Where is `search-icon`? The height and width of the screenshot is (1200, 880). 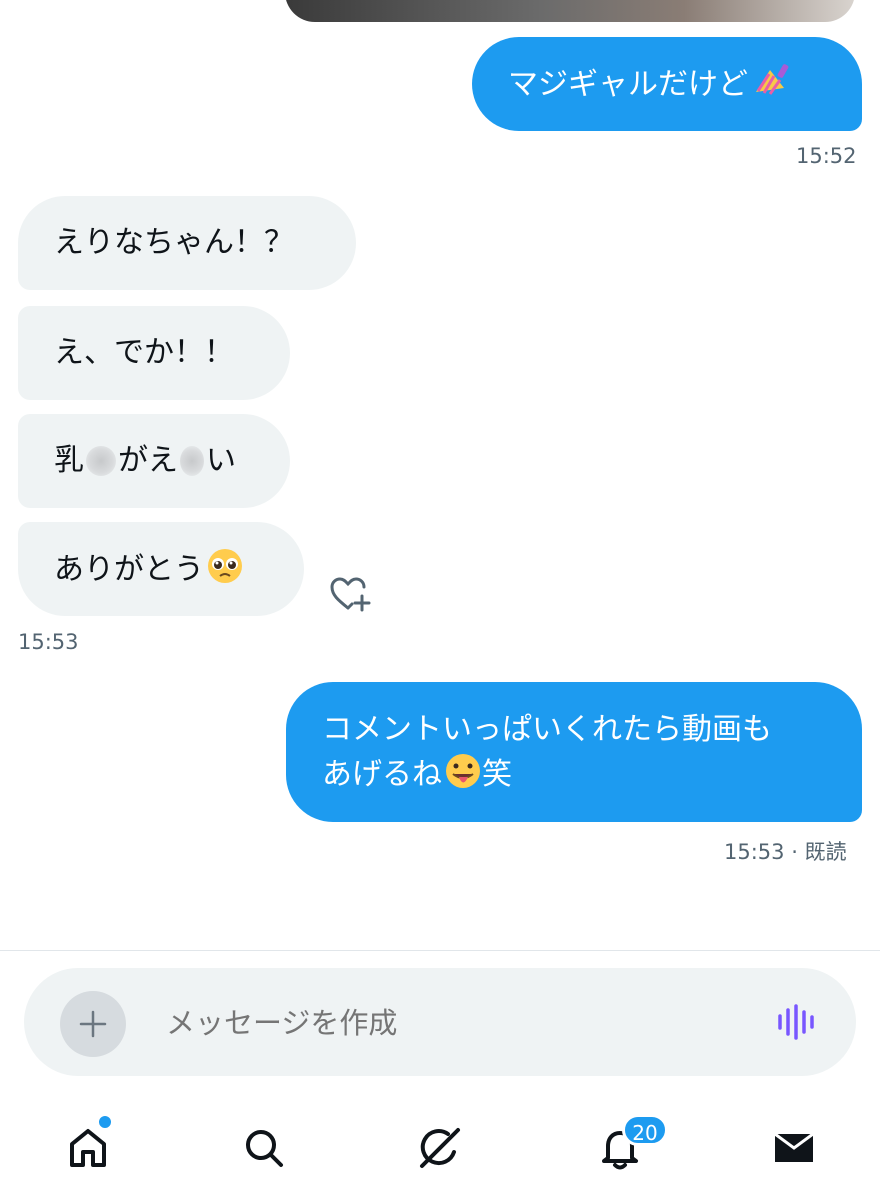
search-icon is located at coordinates (264, 1148).